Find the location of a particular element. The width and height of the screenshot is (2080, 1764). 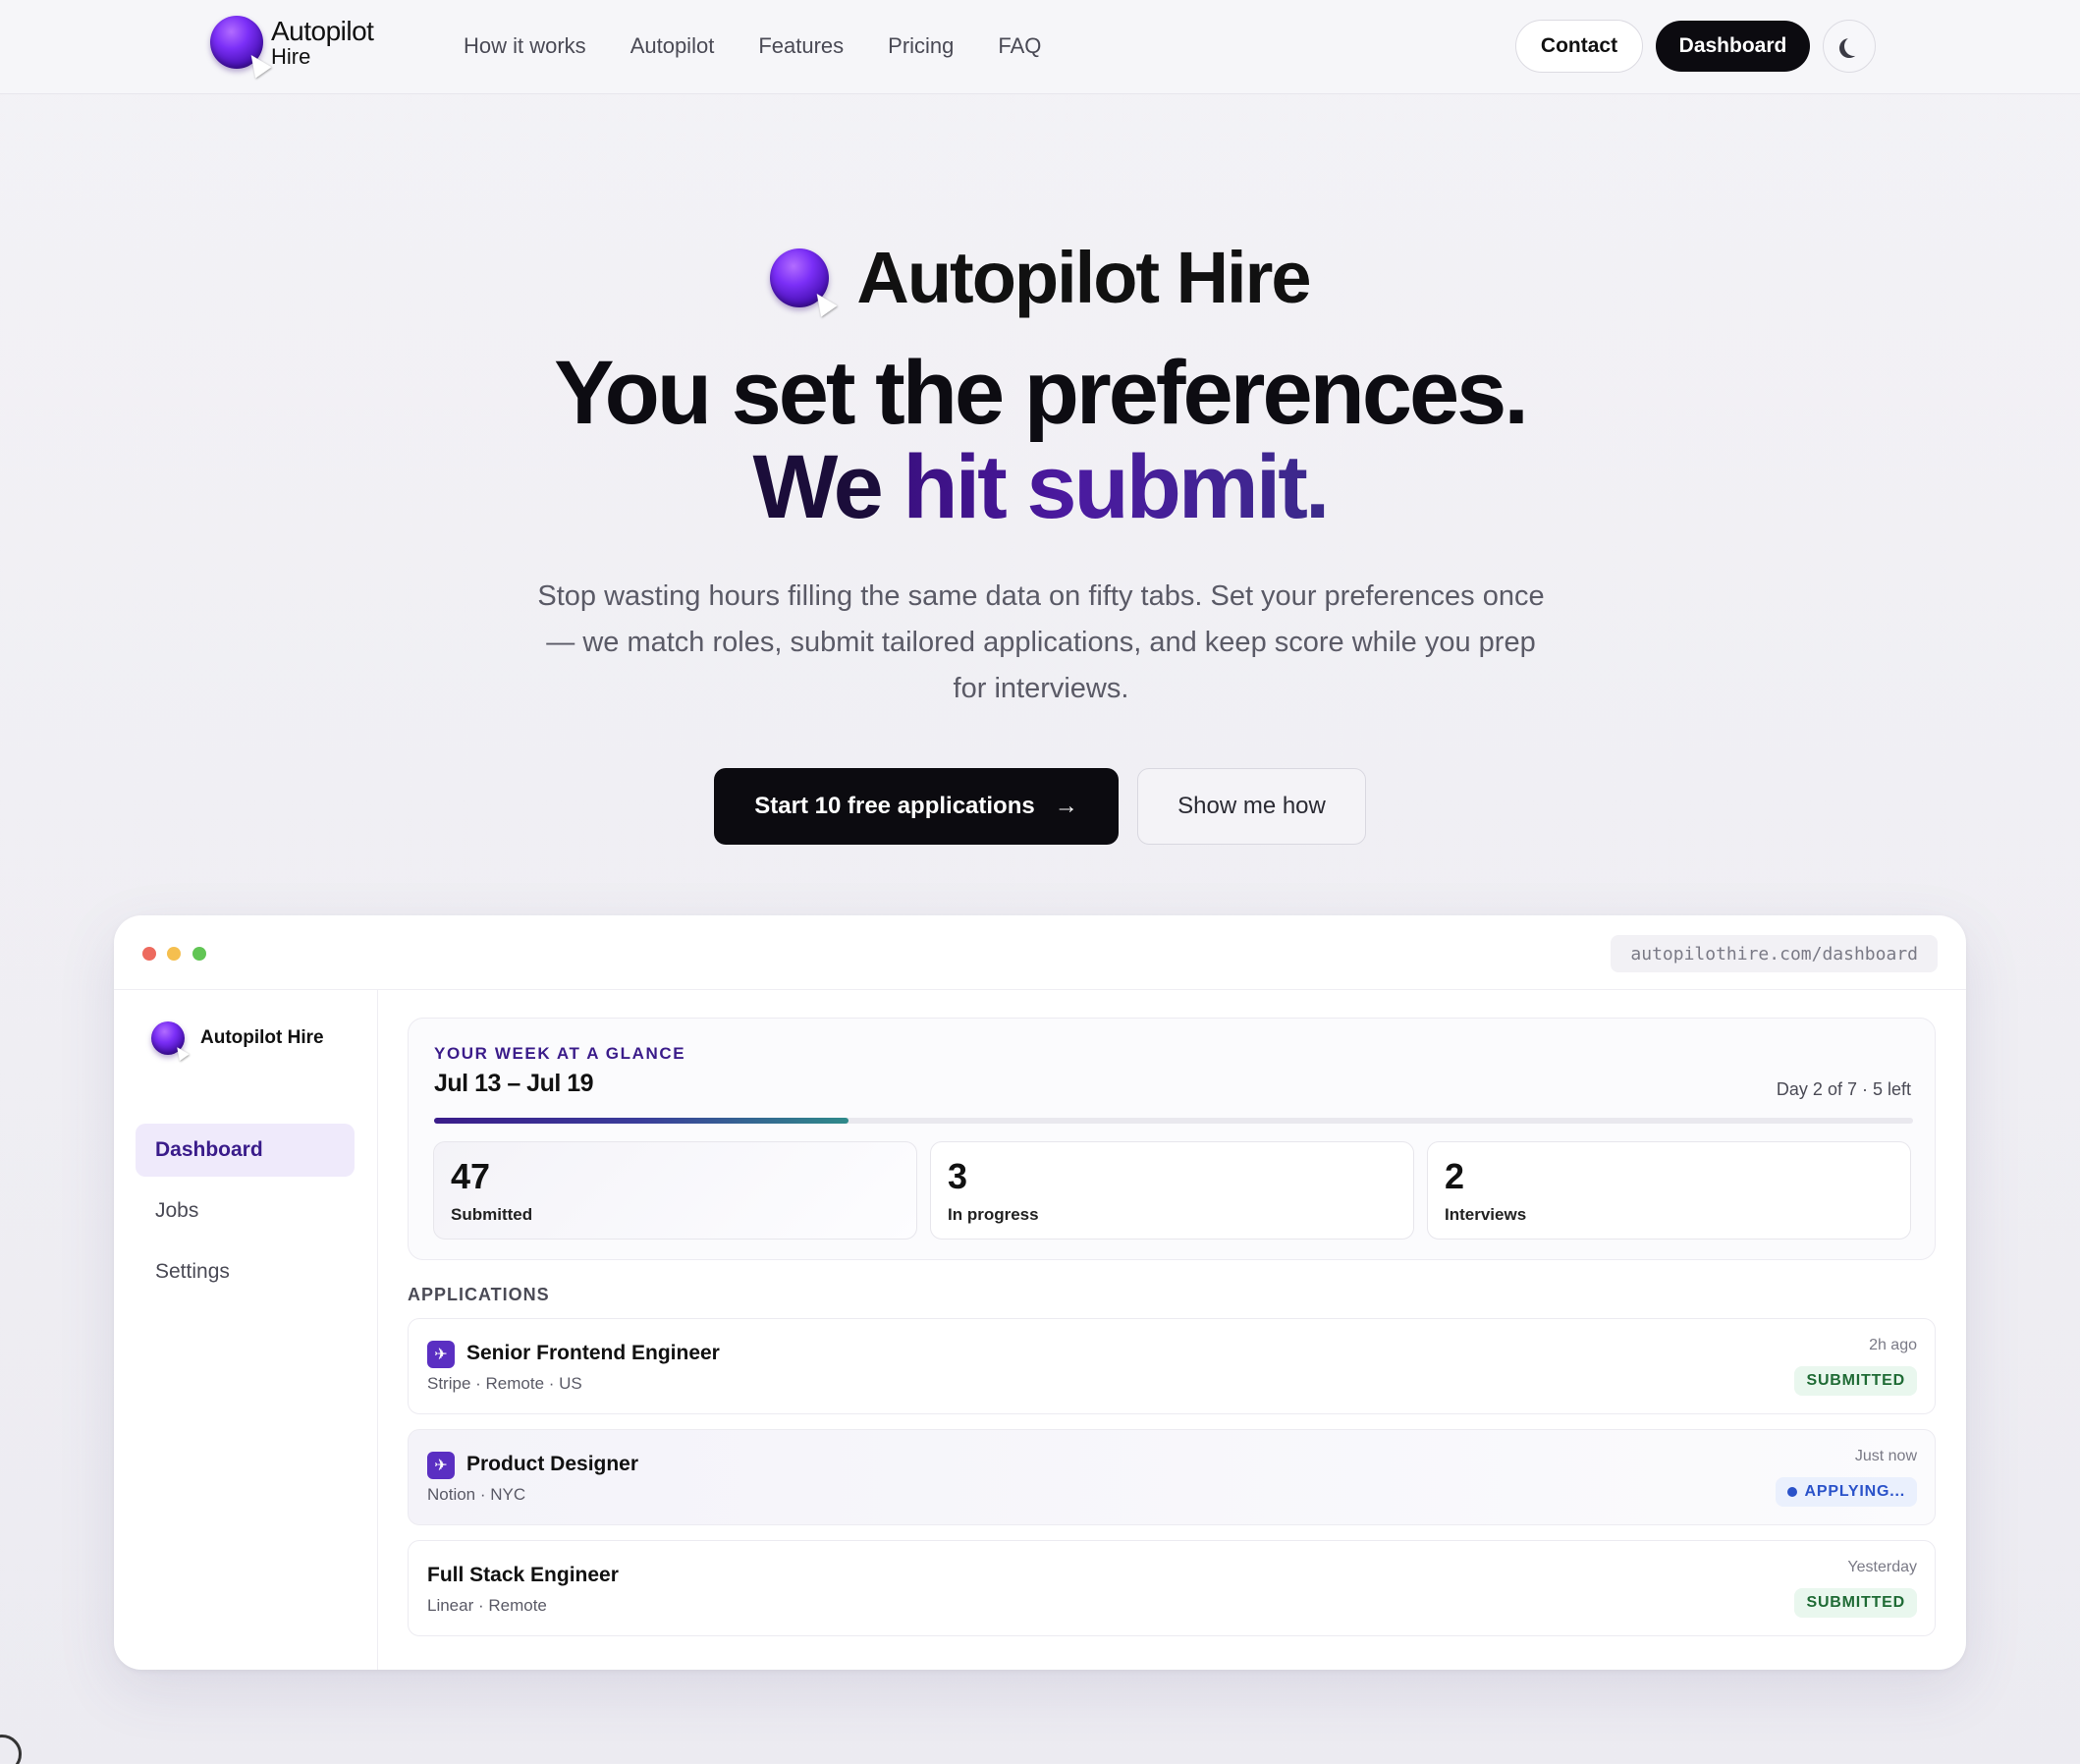

week-day-progress-text: Day 2 of 7 · 5 left is located at coordinates (1843, 1089).